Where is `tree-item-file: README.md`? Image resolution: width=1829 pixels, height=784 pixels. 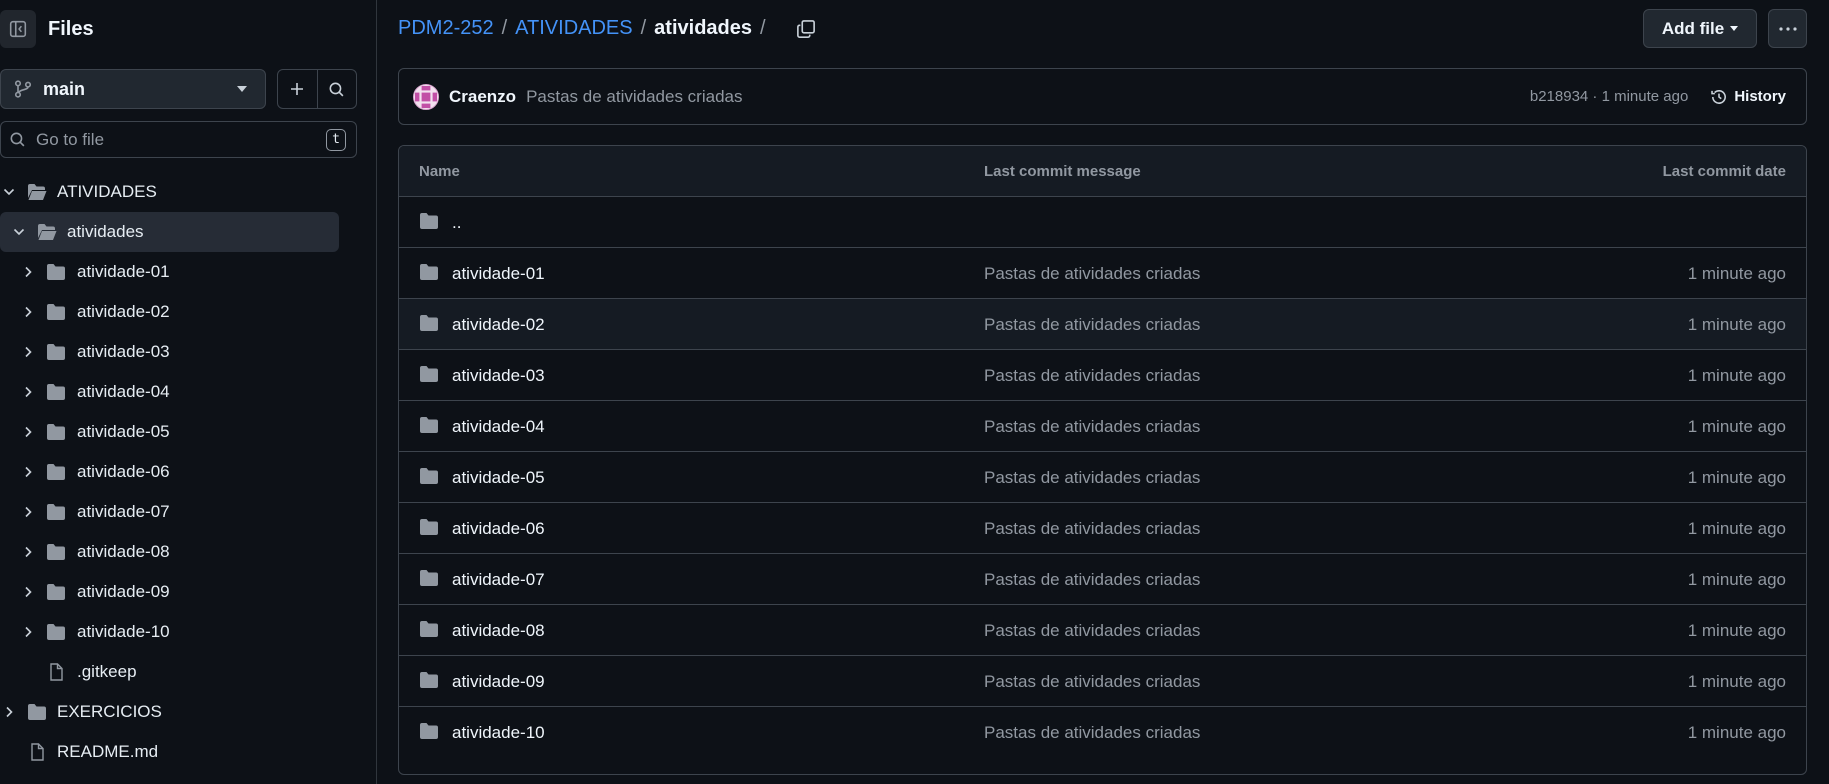
tree-item-file: README.md is located at coordinates (188, 752).